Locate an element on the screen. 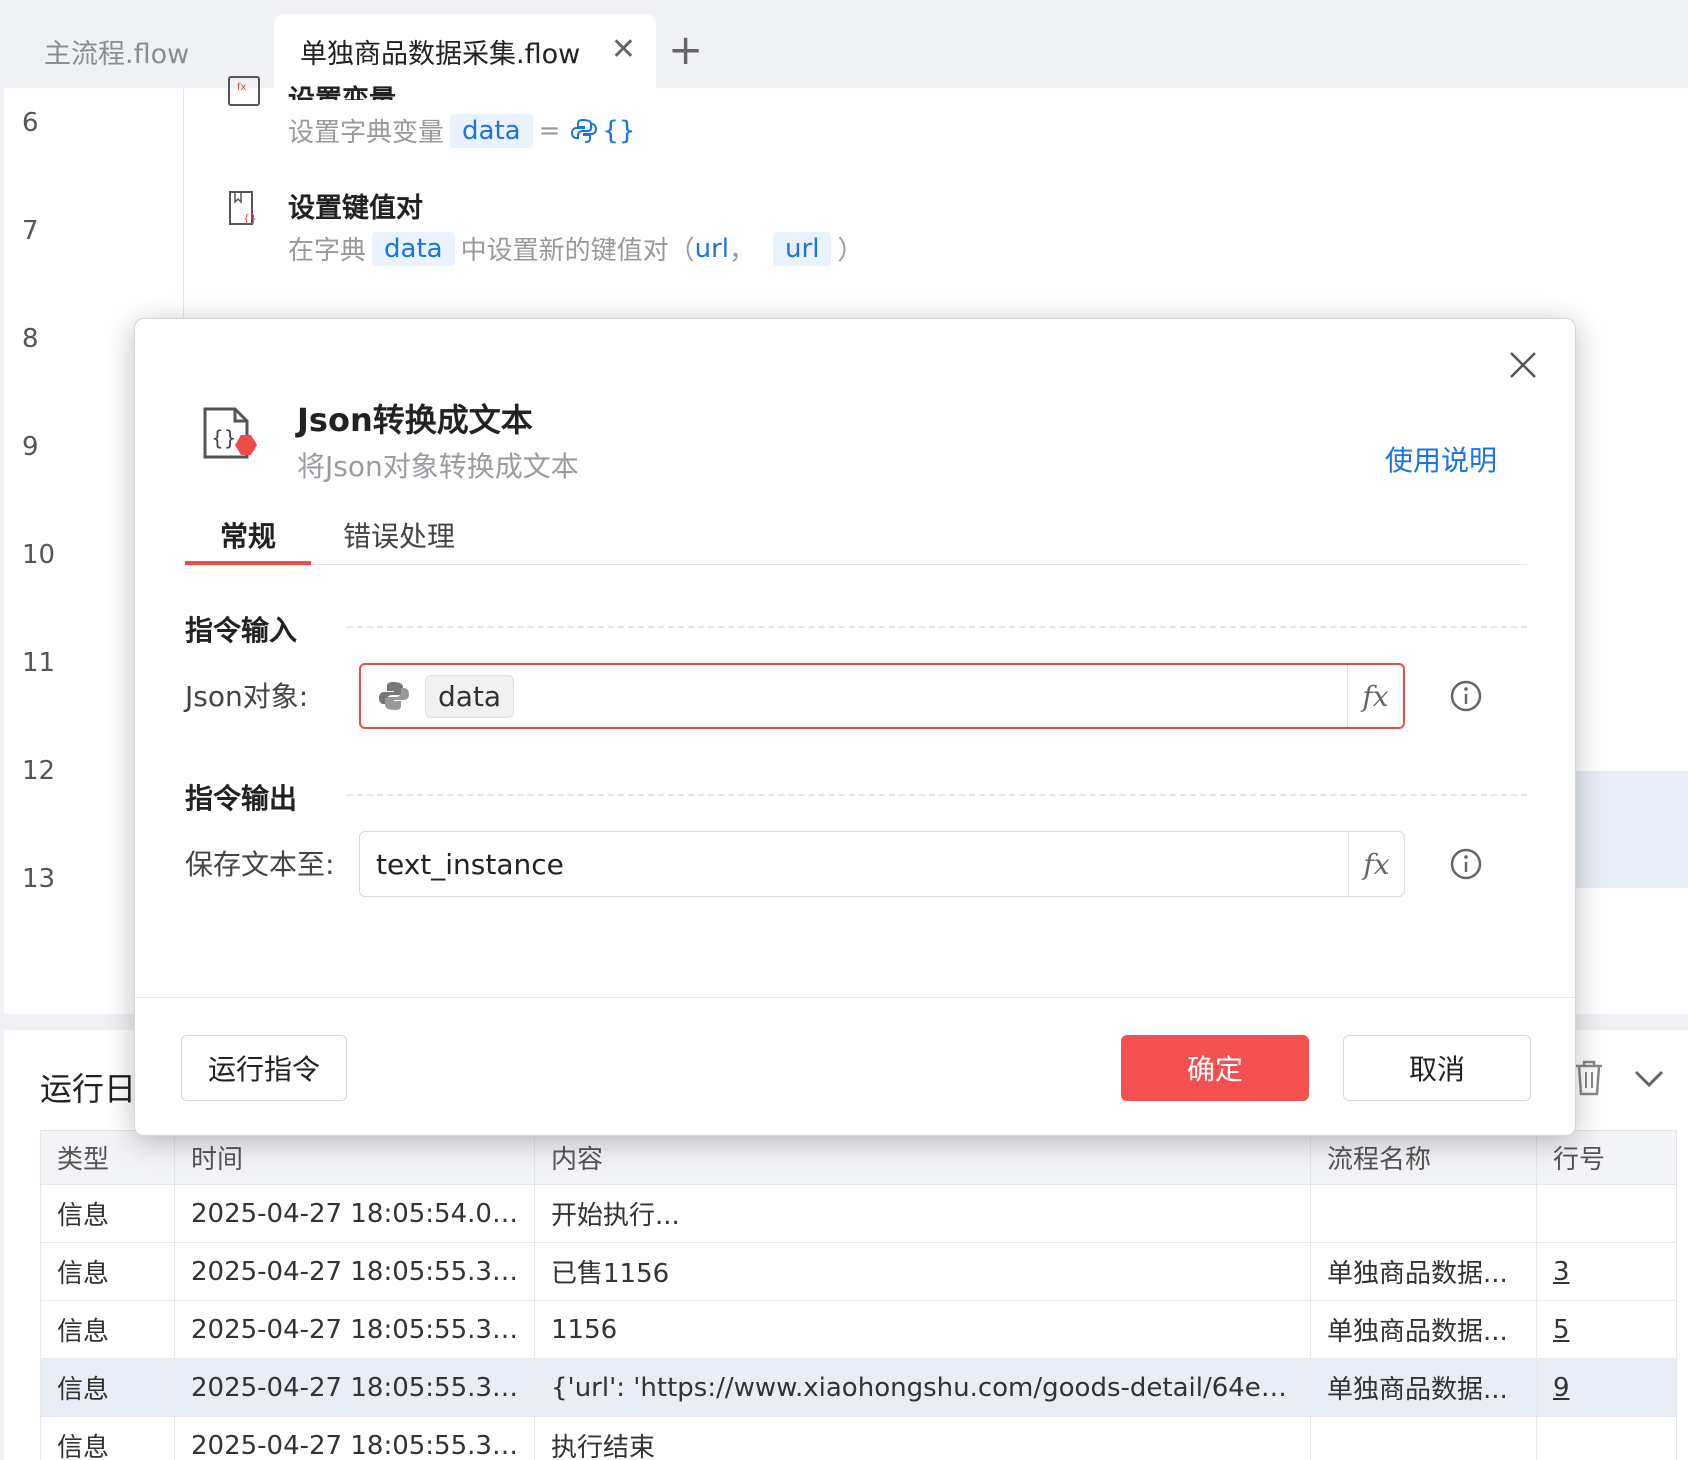  line-number: 6 is located at coordinates (30, 123).